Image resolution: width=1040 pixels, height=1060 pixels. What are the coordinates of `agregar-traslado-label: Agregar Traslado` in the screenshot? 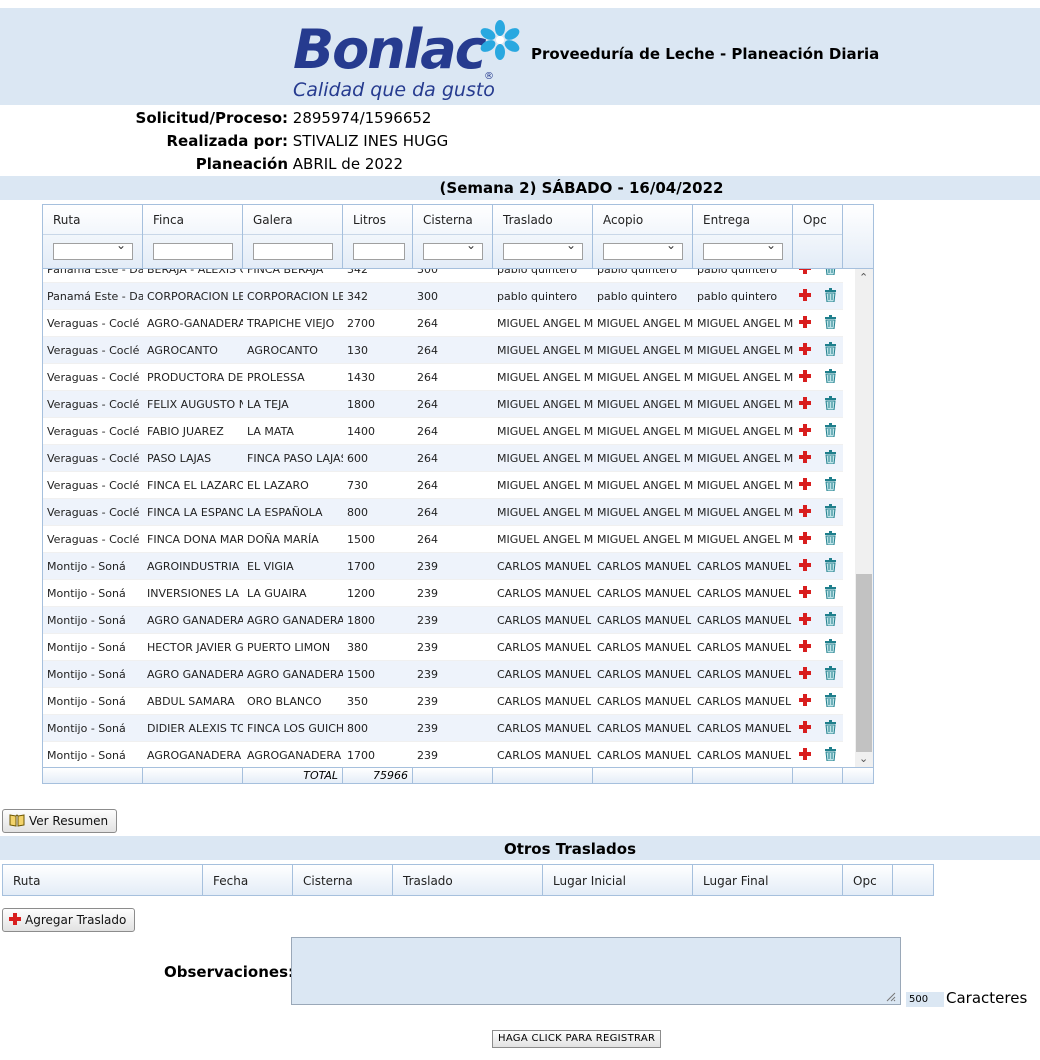 It's located at (76, 920).